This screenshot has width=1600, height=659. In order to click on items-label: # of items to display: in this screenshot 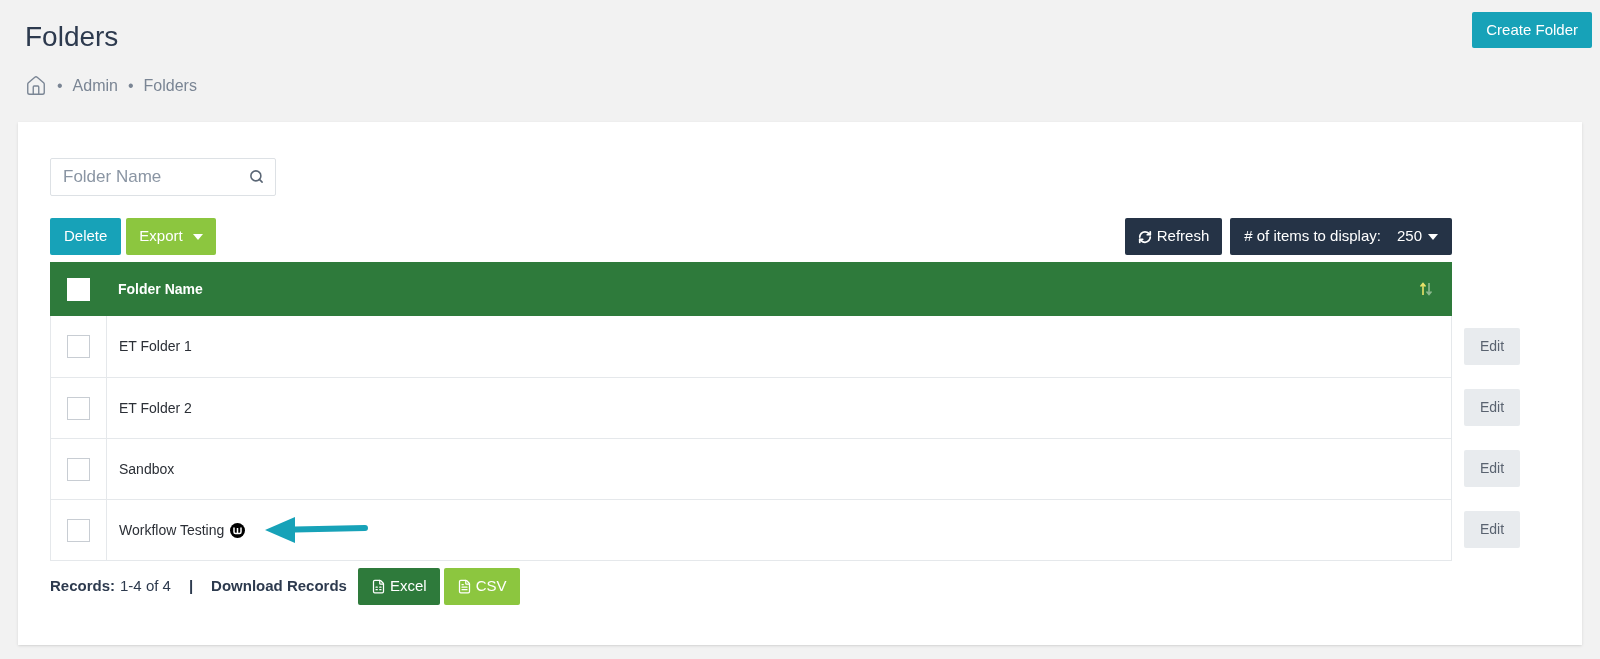, I will do `click(1312, 236)`.